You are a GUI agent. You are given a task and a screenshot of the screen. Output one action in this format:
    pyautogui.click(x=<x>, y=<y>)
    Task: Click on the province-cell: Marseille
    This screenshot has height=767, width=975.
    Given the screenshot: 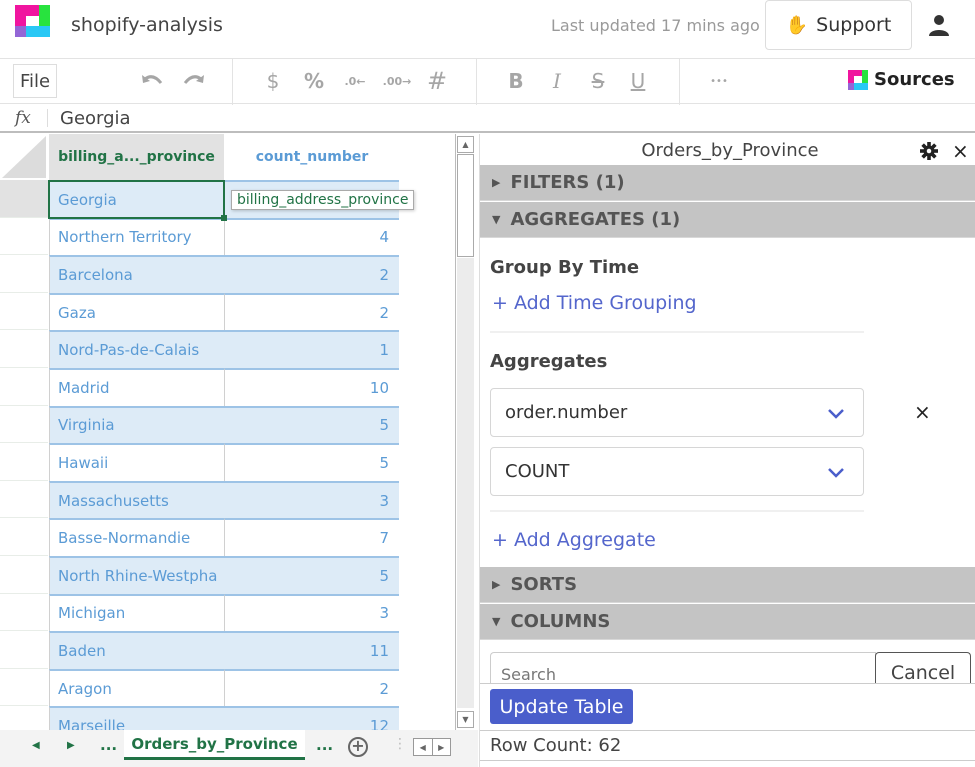 What is the action you would take?
    pyautogui.click(x=136, y=718)
    